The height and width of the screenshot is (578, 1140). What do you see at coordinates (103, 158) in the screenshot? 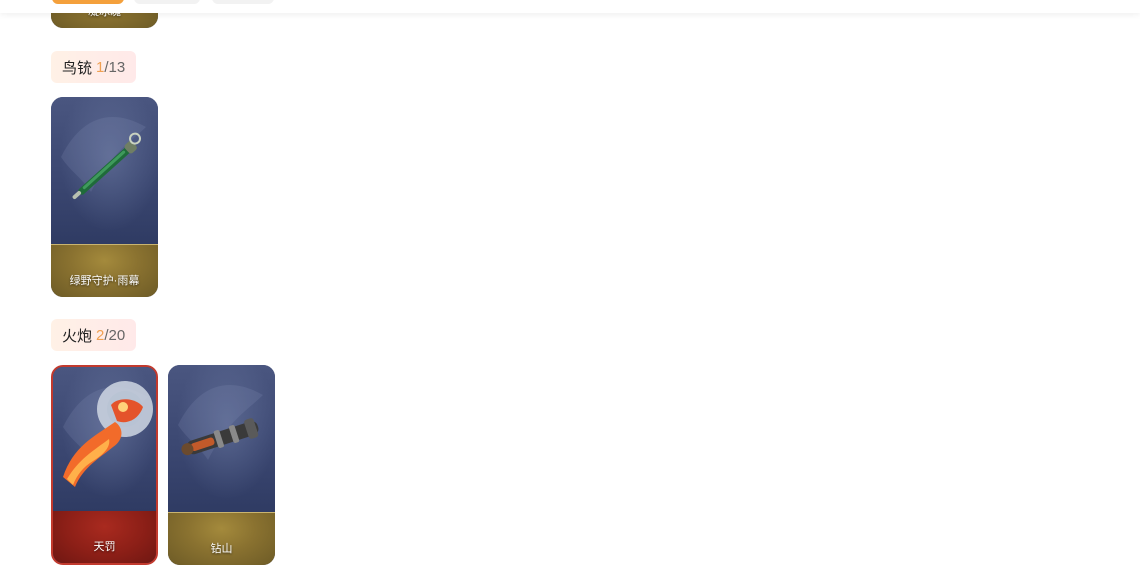
I see `green-musket-icon` at bounding box center [103, 158].